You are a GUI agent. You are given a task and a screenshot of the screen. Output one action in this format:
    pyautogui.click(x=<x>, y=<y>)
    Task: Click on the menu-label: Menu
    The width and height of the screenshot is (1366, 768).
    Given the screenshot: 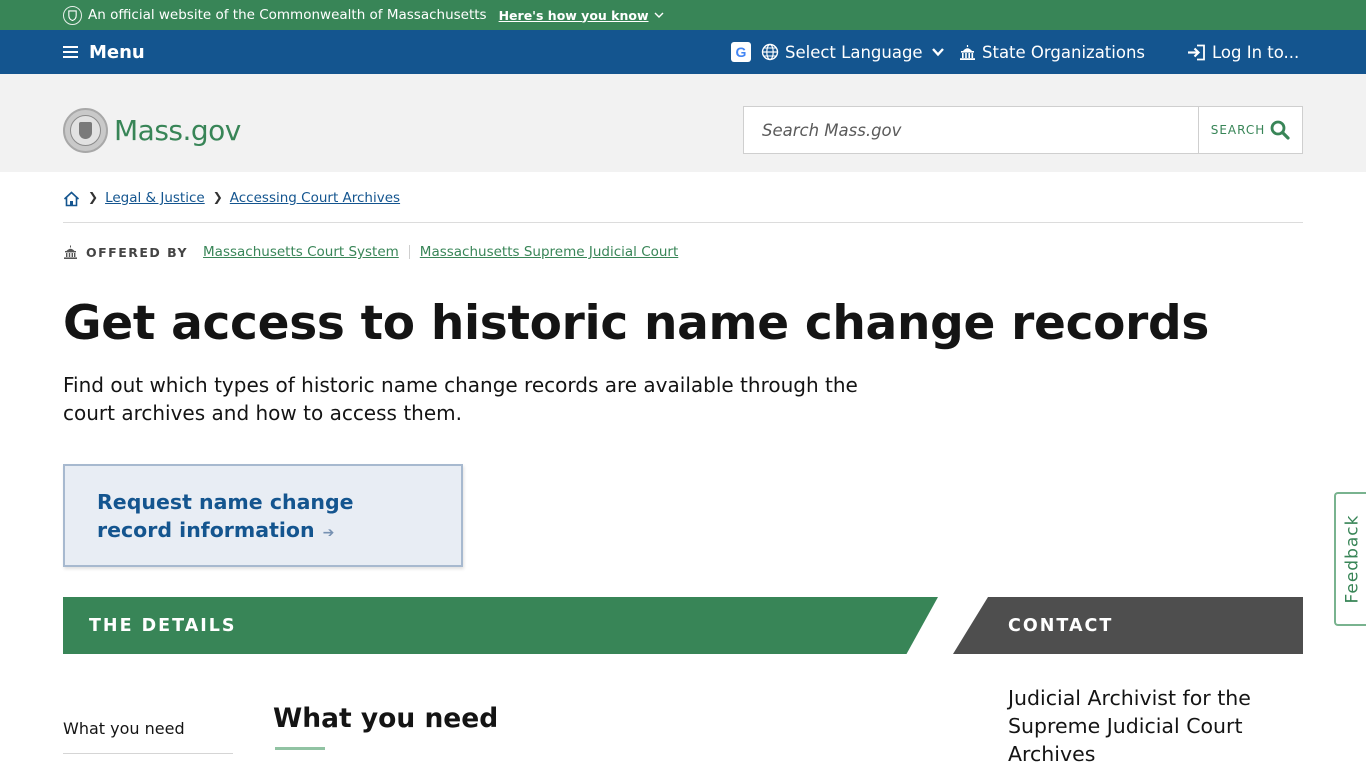 What is the action you would take?
    pyautogui.click(x=117, y=52)
    